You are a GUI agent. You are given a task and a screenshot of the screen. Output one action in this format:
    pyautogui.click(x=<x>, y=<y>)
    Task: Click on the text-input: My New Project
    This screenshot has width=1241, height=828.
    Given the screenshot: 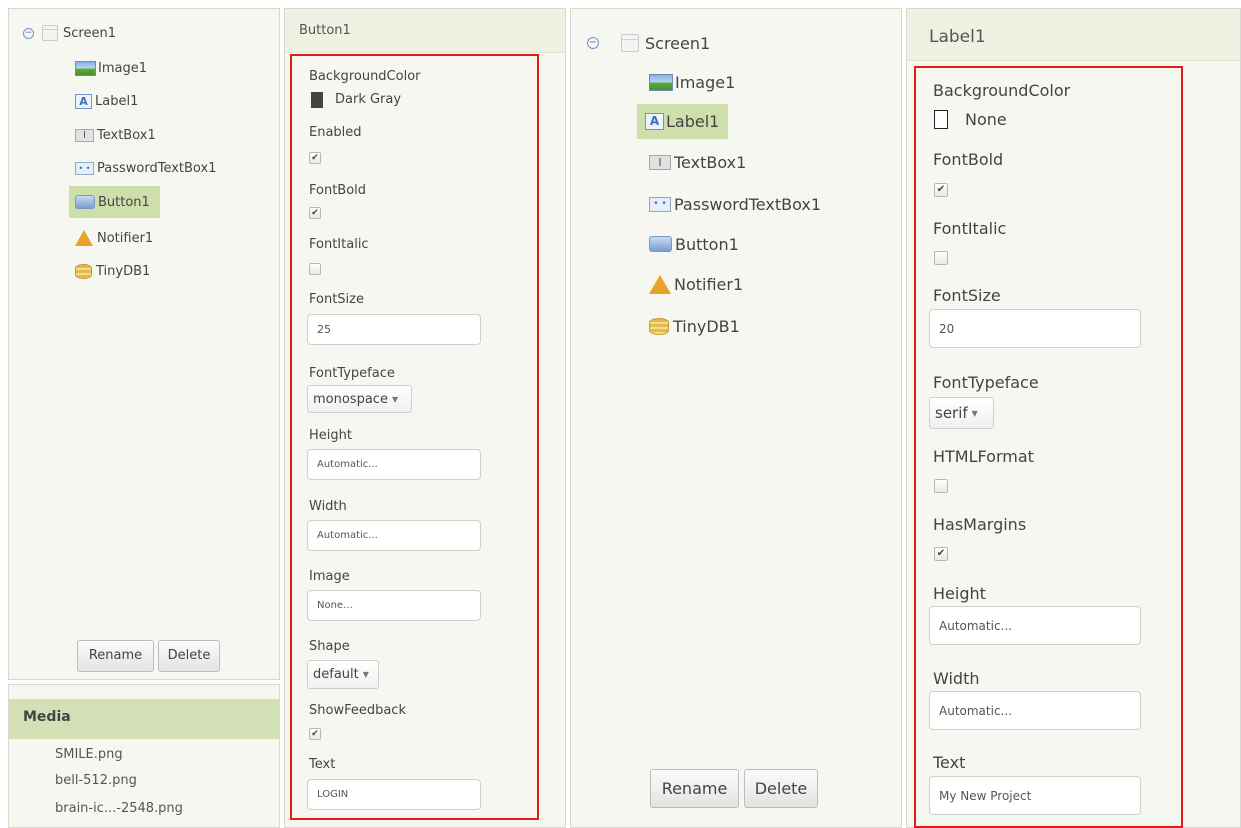 What is the action you would take?
    pyautogui.click(x=1035, y=795)
    